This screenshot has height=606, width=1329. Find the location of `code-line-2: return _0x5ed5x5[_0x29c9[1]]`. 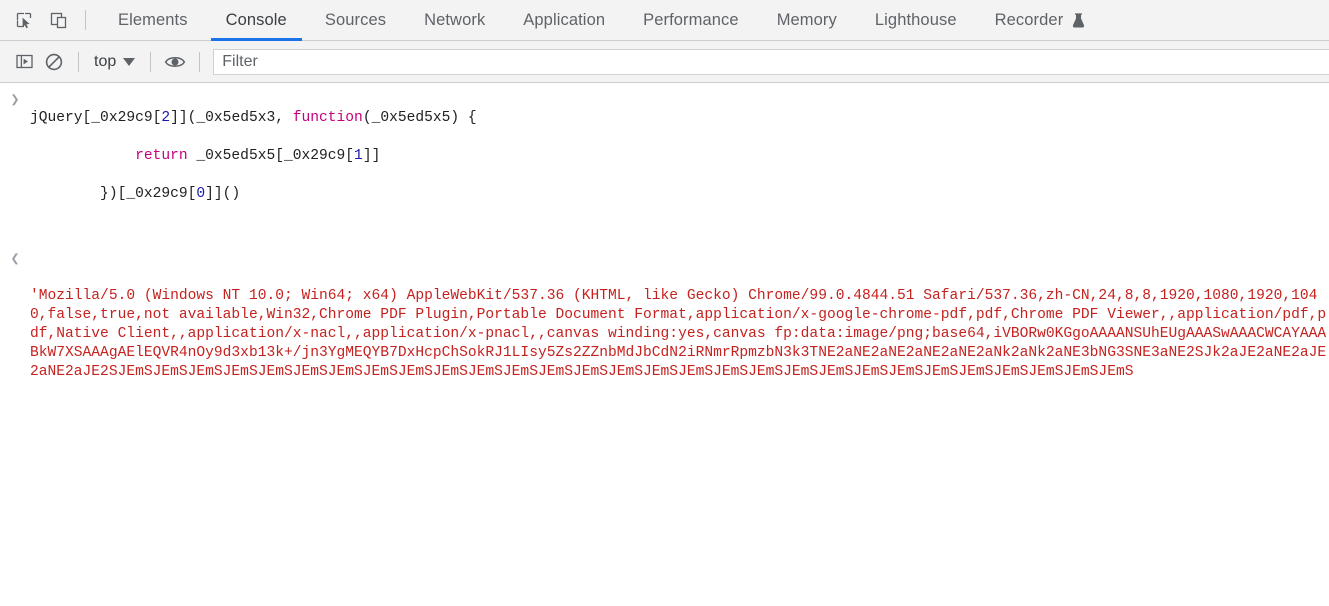

code-line-2: return _0x5ed5x5[_0x29c9[1]] is located at coordinates (679, 156).